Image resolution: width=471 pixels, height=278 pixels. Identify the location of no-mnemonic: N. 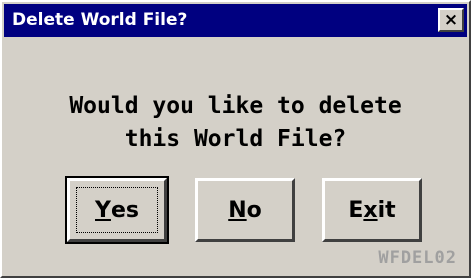
(237, 210).